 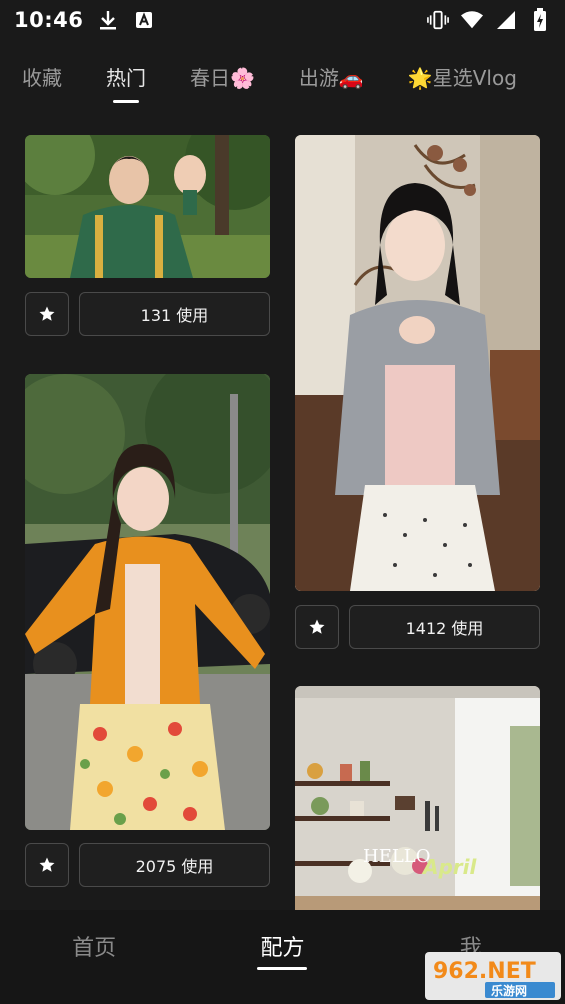 What do you see at coordinates (126, 79) in the screenshot?
I see `tab-hot: 热门` at bounding box center [126, 79].